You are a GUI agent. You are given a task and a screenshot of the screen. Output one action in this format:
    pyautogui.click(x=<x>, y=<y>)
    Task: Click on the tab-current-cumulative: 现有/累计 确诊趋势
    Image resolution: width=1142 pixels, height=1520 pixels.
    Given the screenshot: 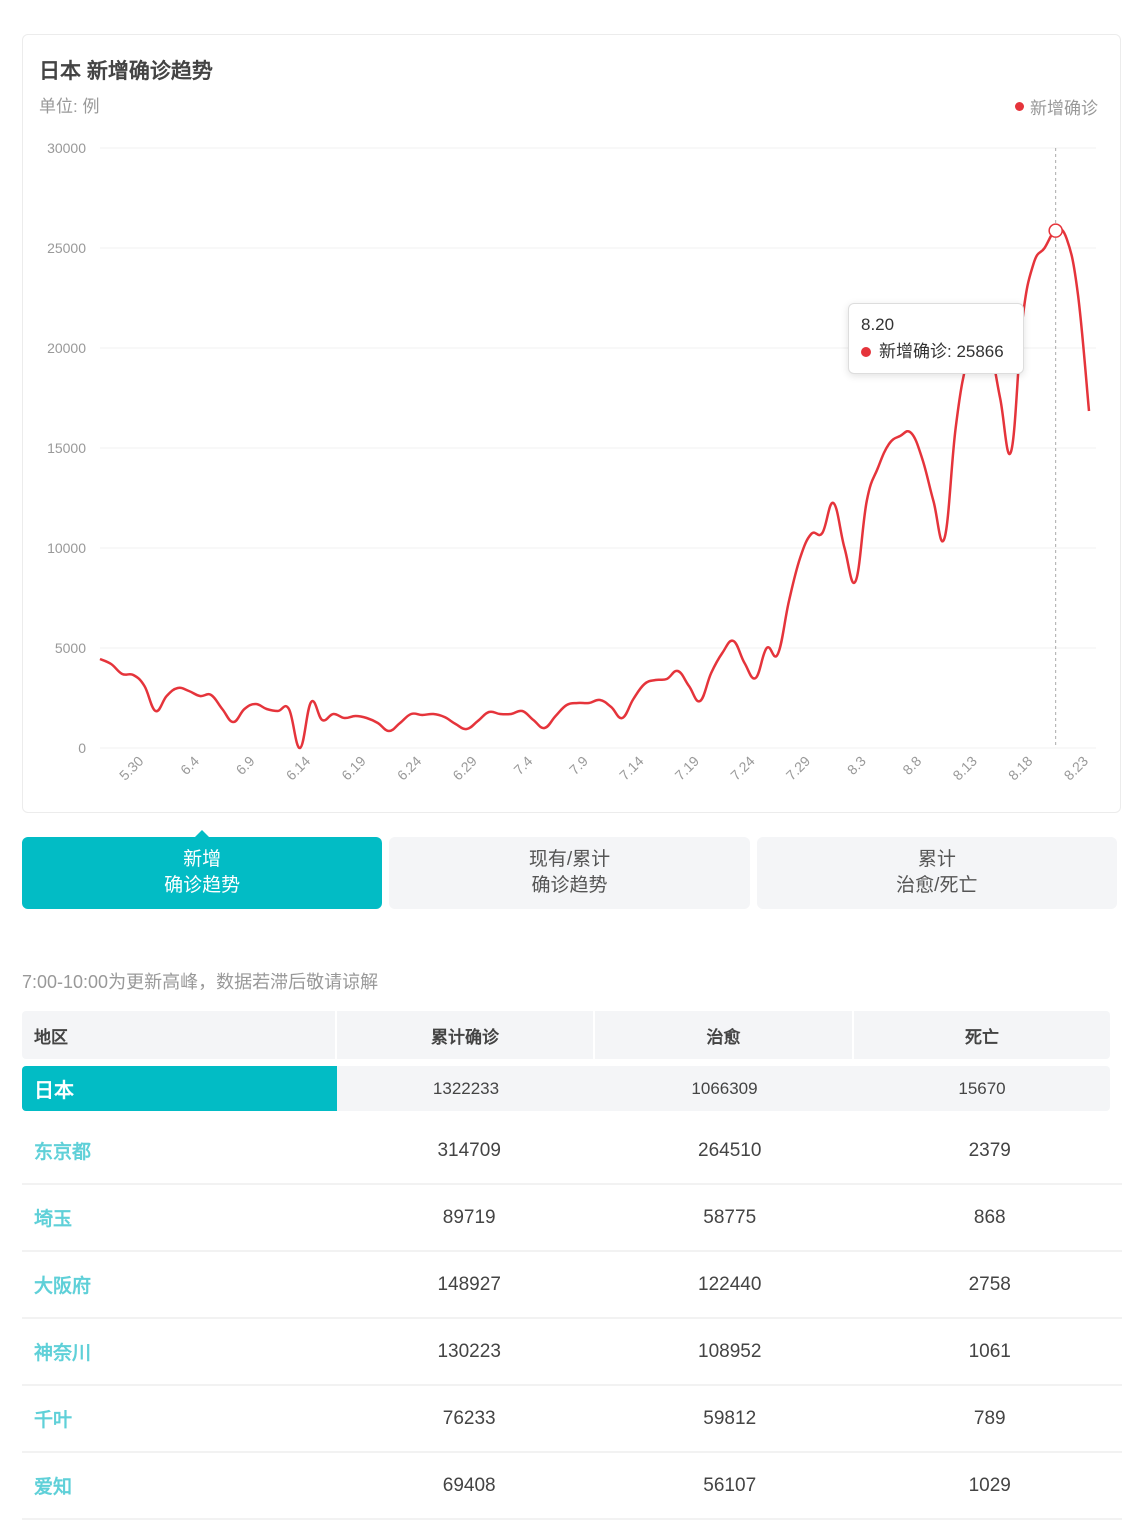 What is the action you would take?
    pyautogui.click(x=569, y=873)
    